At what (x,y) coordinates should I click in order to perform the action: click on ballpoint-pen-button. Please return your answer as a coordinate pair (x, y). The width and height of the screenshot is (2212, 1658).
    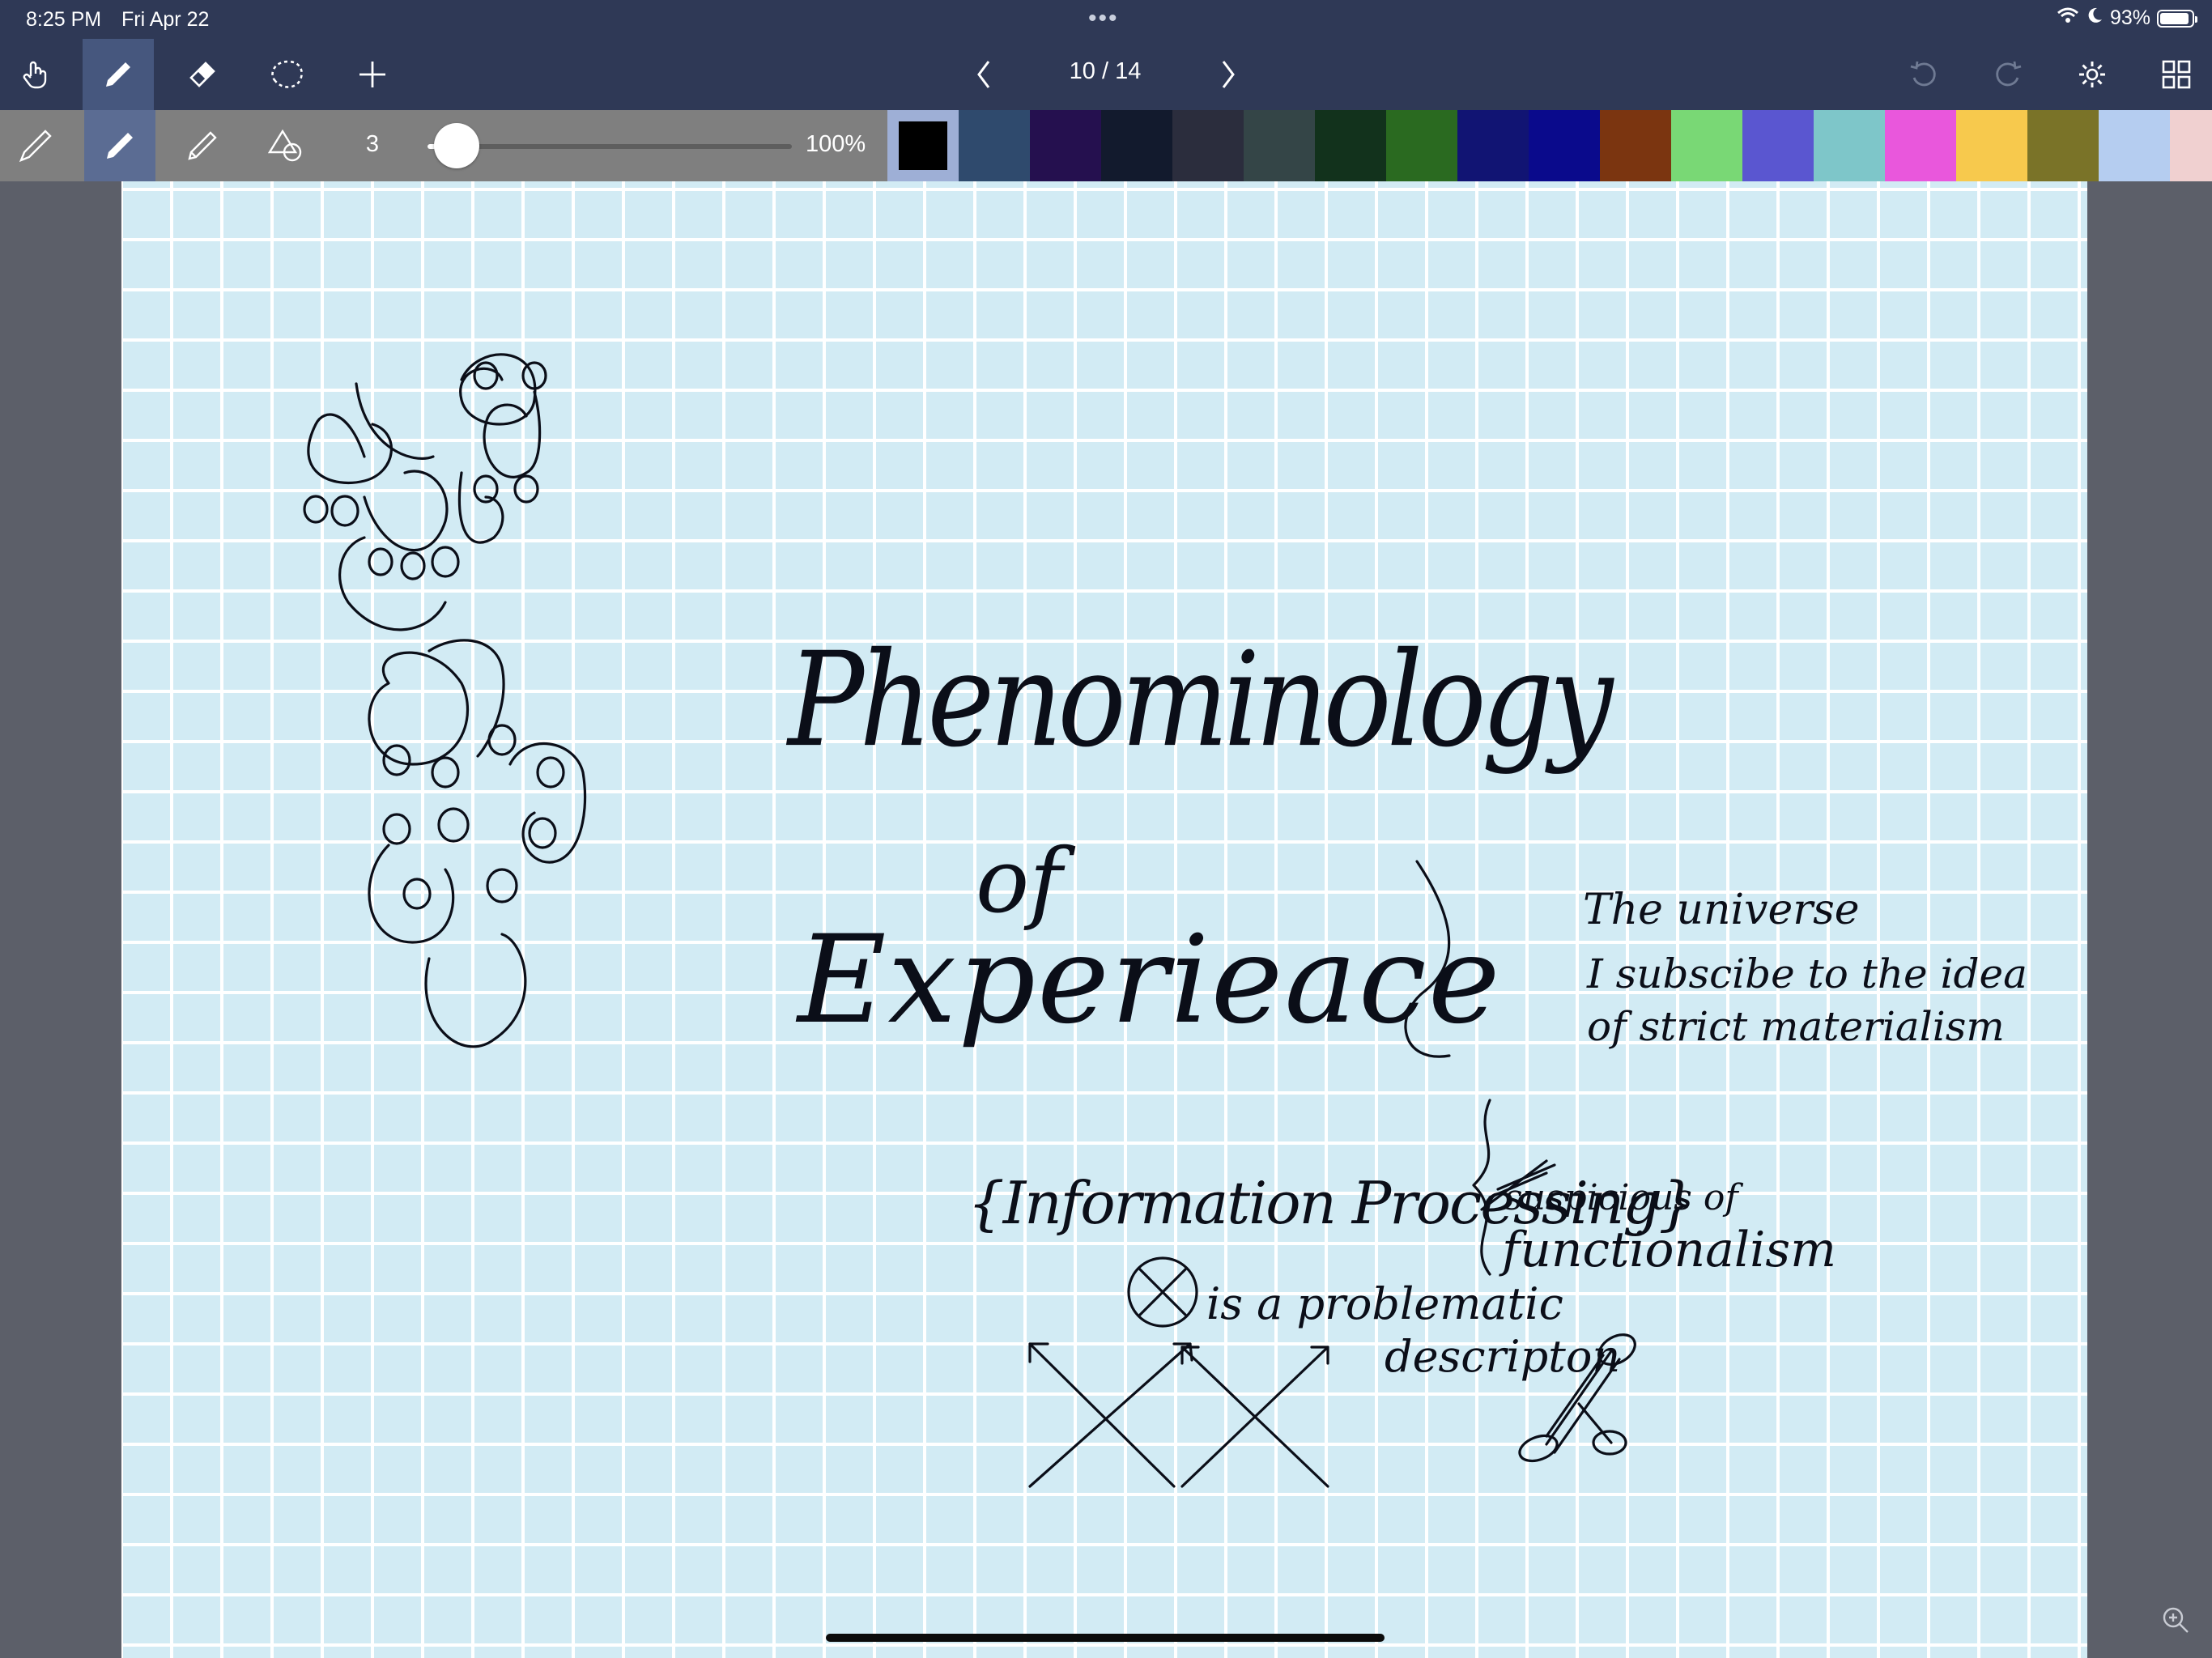
    Looking at the image, I should click on (120, 145).